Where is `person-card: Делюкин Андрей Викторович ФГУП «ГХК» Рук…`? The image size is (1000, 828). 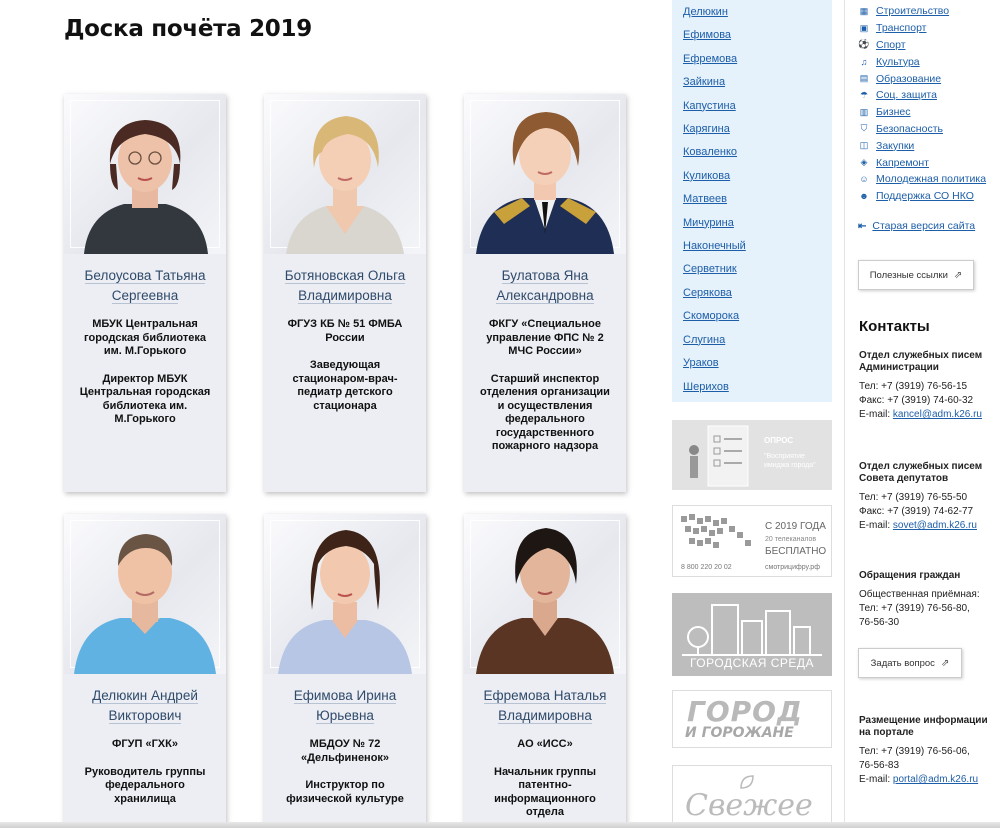 person-card: Делюкин Андрей Викторович ФГУП «ГХК» Рук… is located at coordinates (145, 671).